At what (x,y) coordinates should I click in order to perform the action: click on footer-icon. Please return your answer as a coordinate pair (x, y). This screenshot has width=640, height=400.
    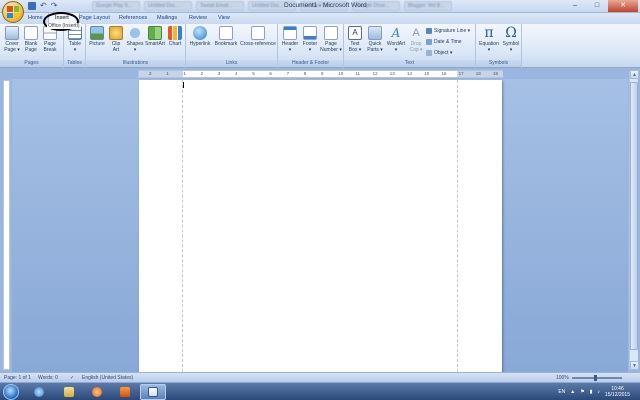
    Looking at the image, I should click on (310, 33).